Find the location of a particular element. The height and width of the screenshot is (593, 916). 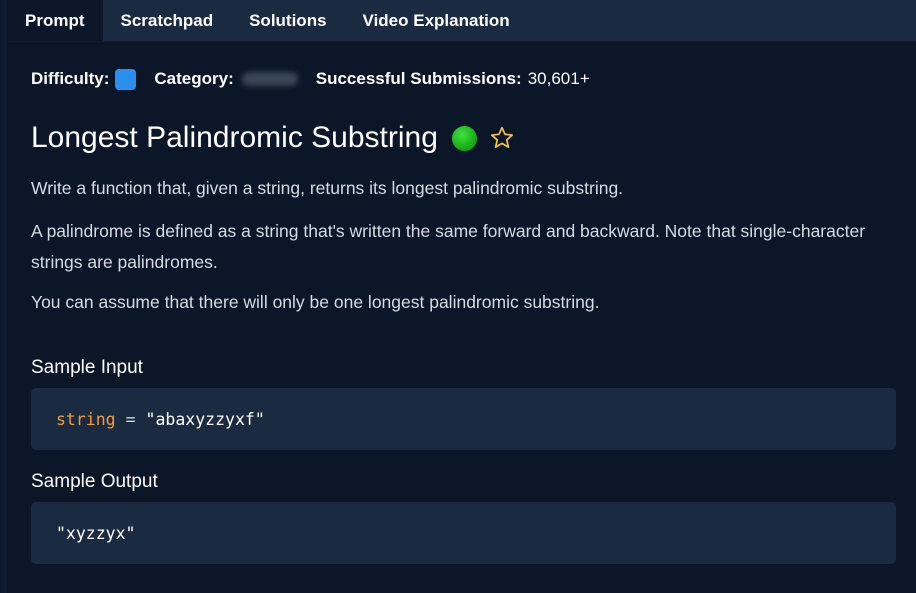

difficulty-label: Difficulty: is located at coordinates (70, 78).